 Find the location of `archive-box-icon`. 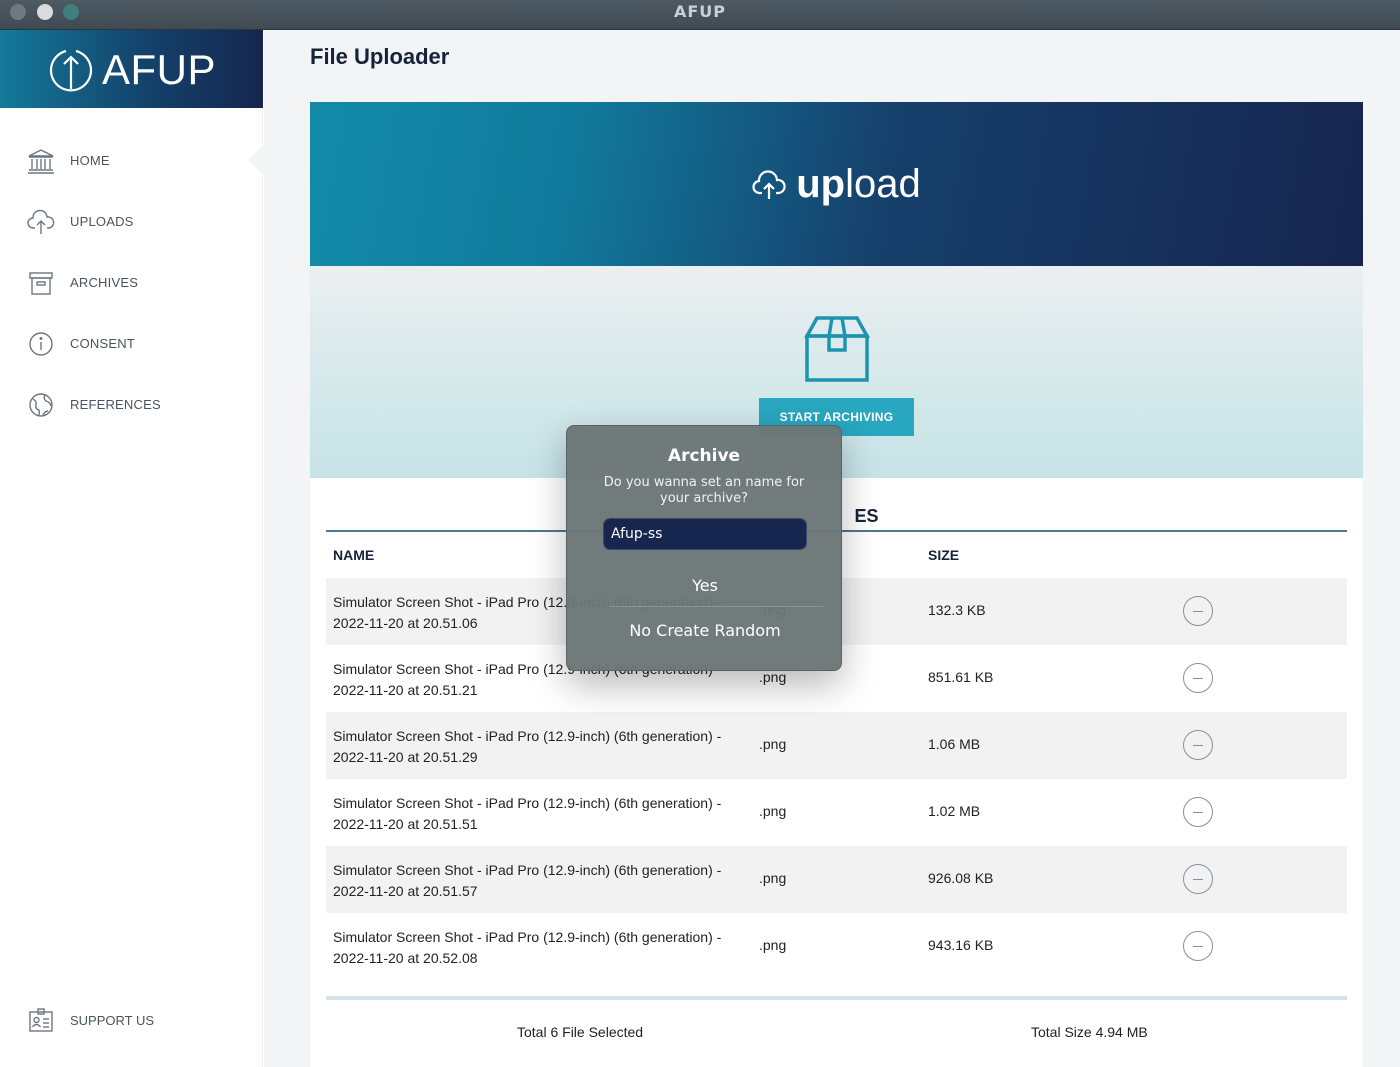

archive-box-icon is located at coordinates (41, 283).